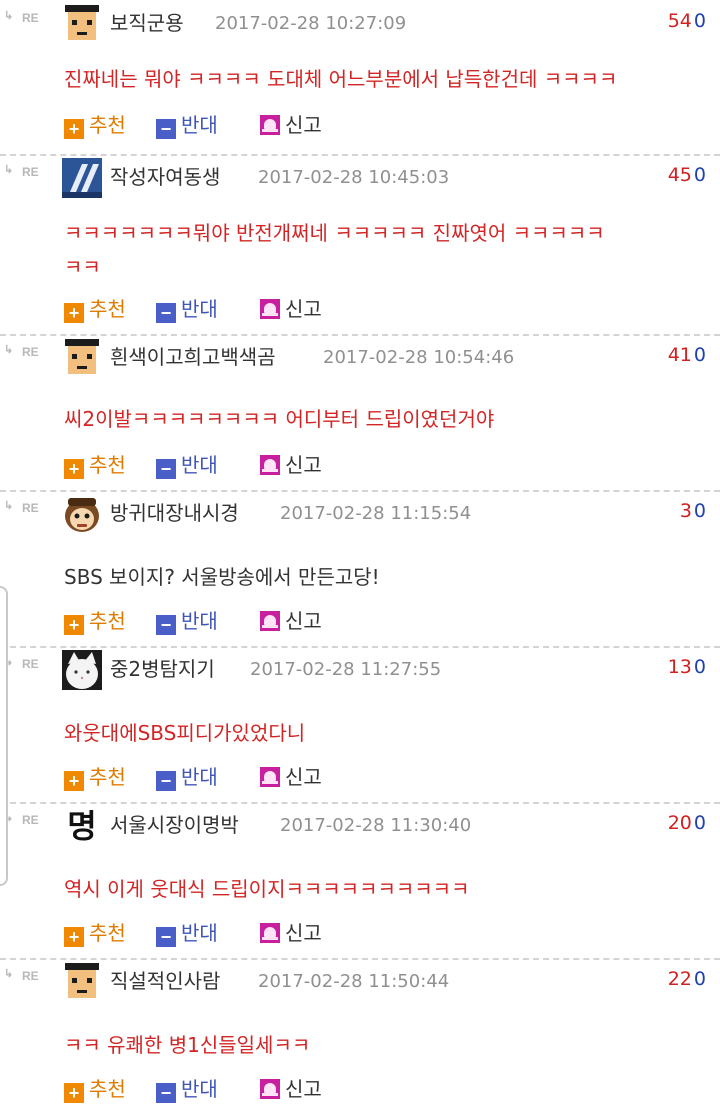 This screenshot has height=1114, width=720. I want to click on author-nickname: 직설적인사람, so click(165, 981).